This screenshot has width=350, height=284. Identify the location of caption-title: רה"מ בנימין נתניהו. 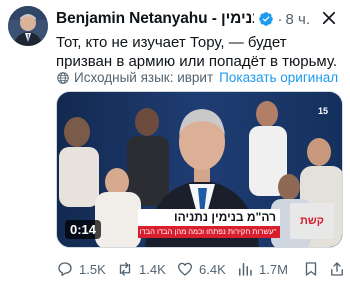
(209, 217).